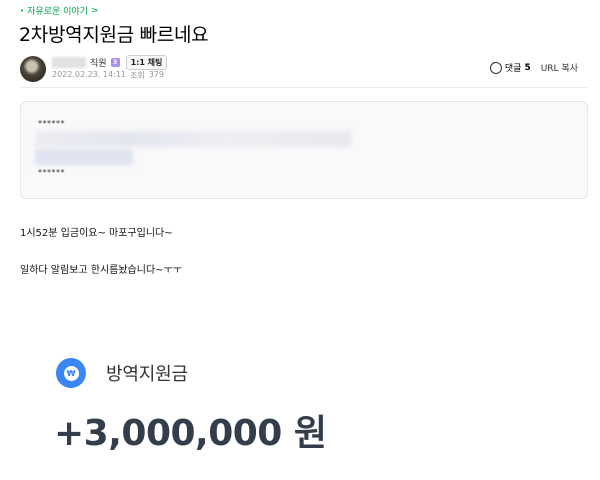  What do you see at coordinates (51, 123) in the screenshot?
I see `quote-top-marker: ******` at bounding box center [51, 123].